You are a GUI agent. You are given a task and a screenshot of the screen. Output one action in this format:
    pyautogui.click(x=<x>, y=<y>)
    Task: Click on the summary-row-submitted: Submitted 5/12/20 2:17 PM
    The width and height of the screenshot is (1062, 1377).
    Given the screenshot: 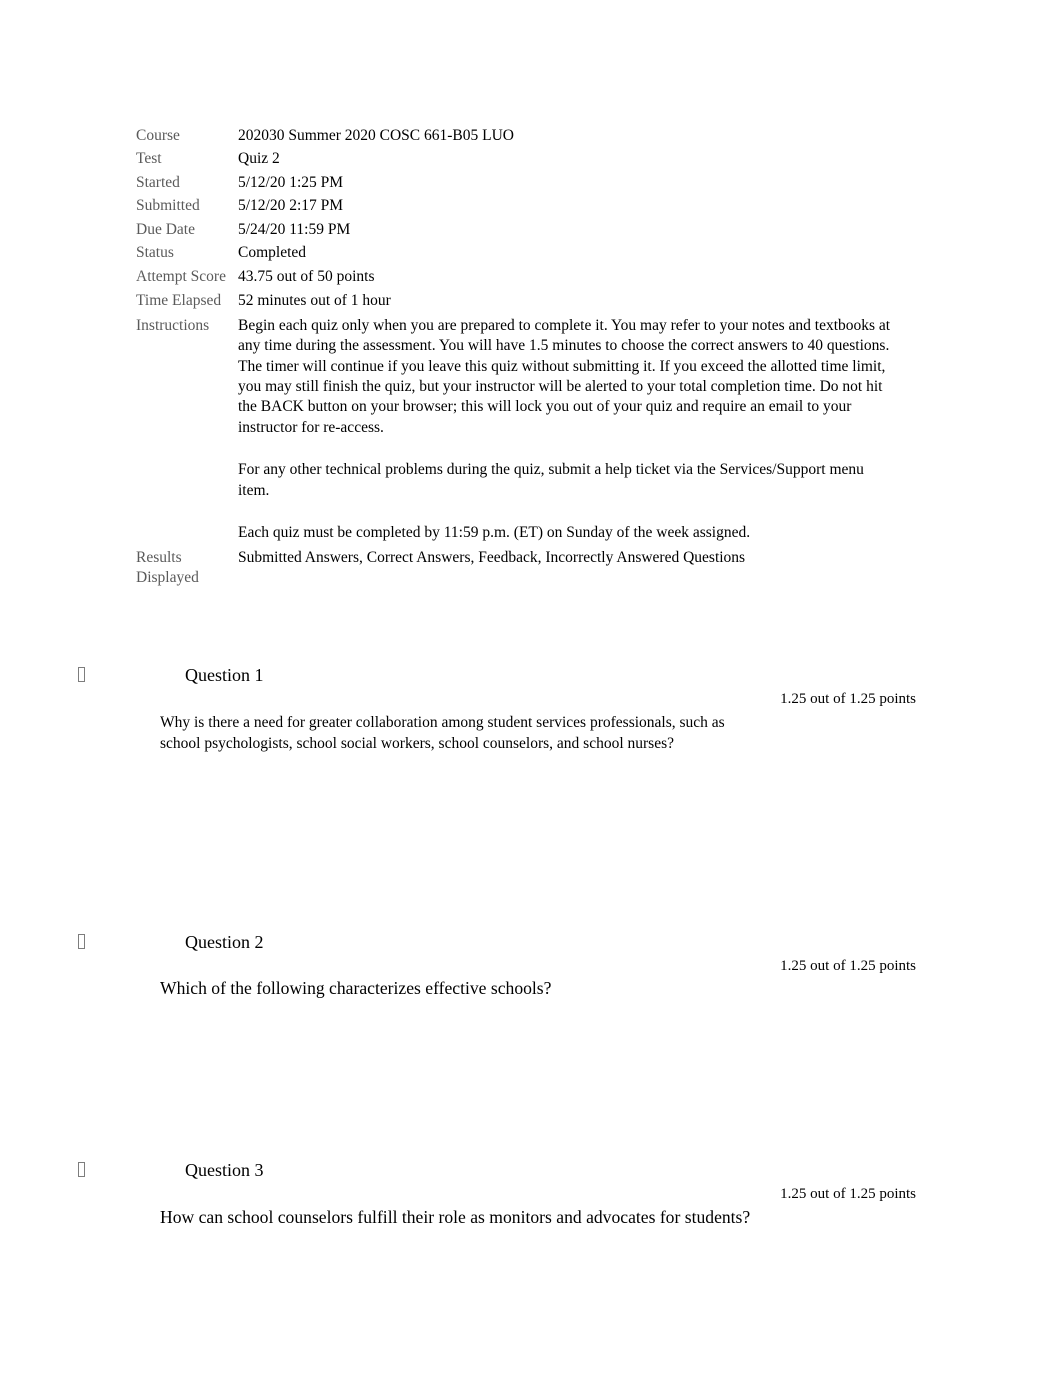 What is the action you would take?
    pyautogui.click(x=531, y=207)
    